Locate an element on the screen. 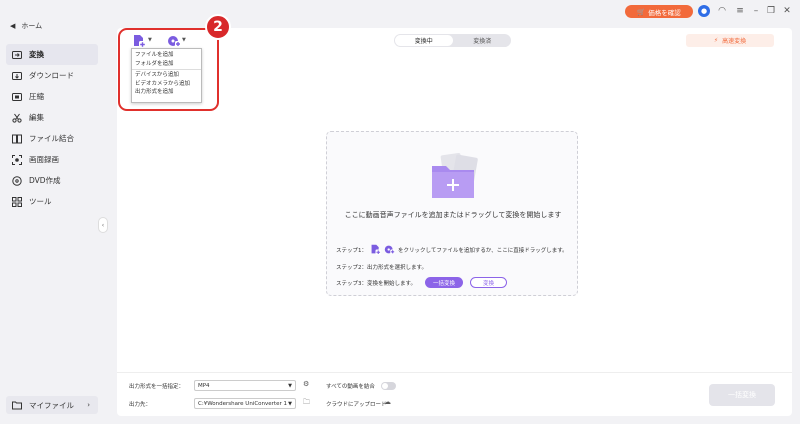 This screenshot has width=800, height=424. output-path-label: 出力先： is located at coordinates (140, 405).